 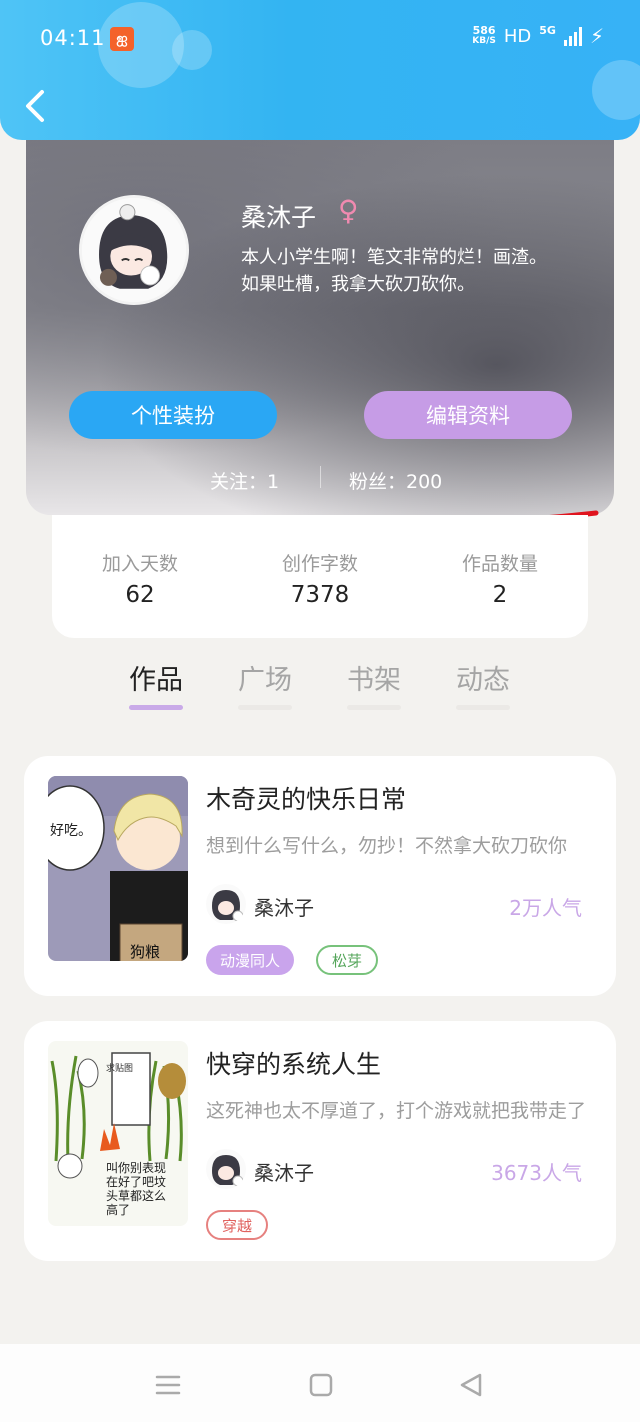 I want to click on stat-value: 62, so click(x=140, y=595).